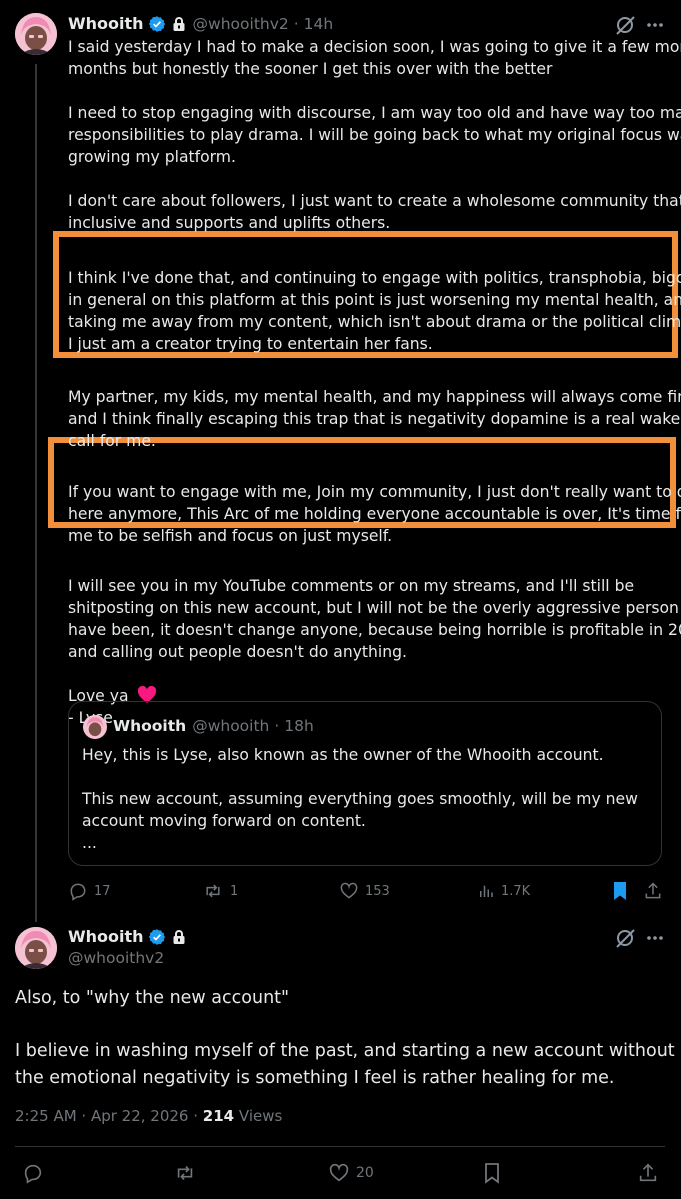  Describe the element at coordinates (365, 1173) in the screenshot. I see `like-count: 20` at that location.